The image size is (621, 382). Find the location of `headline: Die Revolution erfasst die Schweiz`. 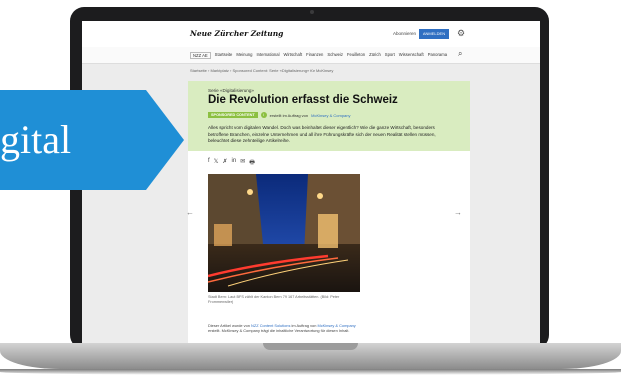

headline: Die Revolution erfasst die Schweiz is located at coordinates (303, 100).